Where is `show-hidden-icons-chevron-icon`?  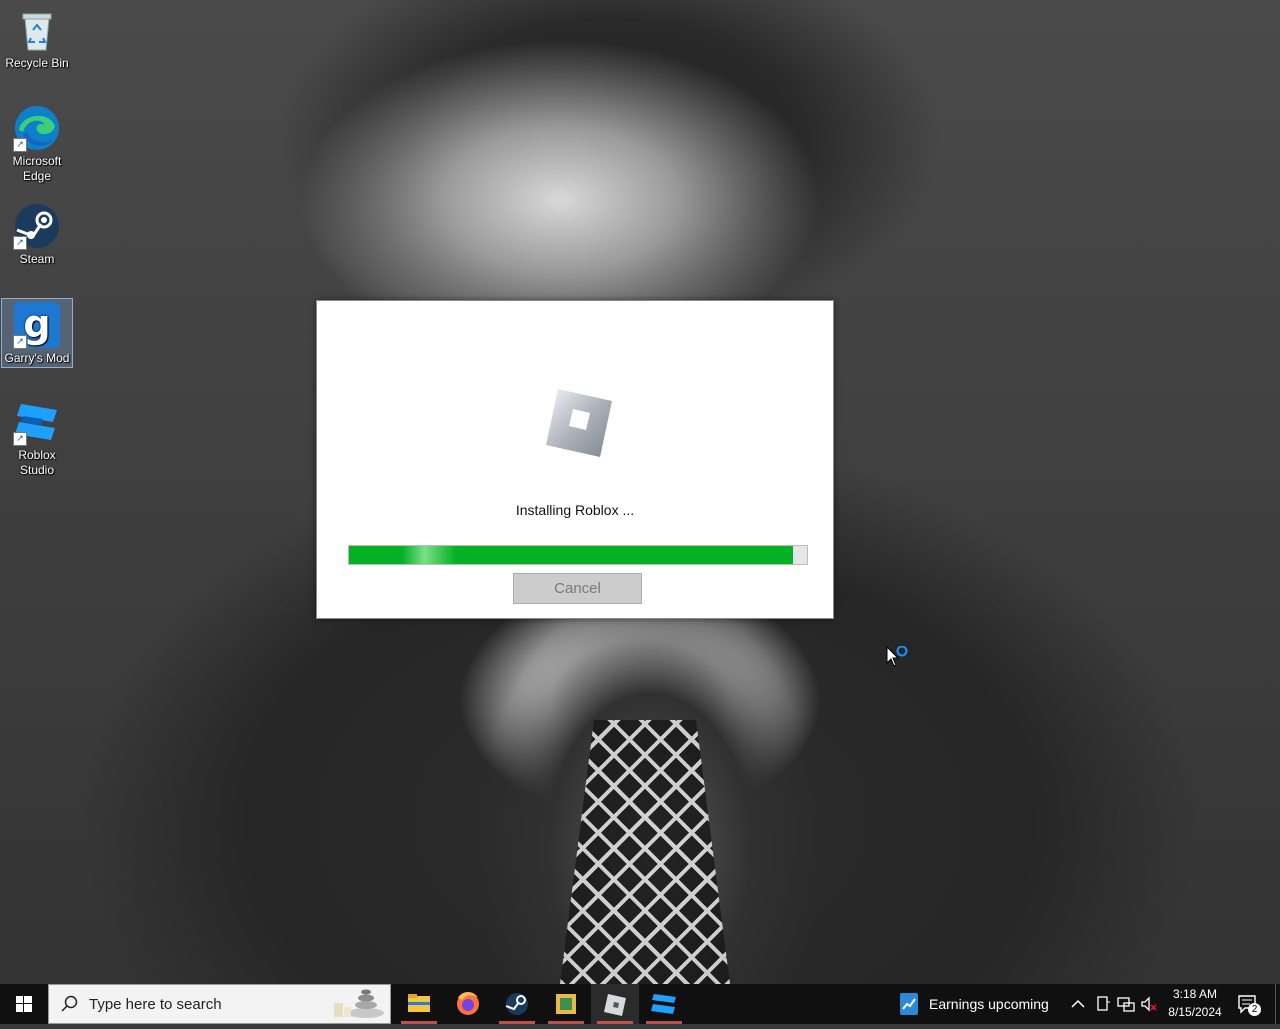
show-hidden-icons-chevron-icon is located at coordinates (1078, 1004).